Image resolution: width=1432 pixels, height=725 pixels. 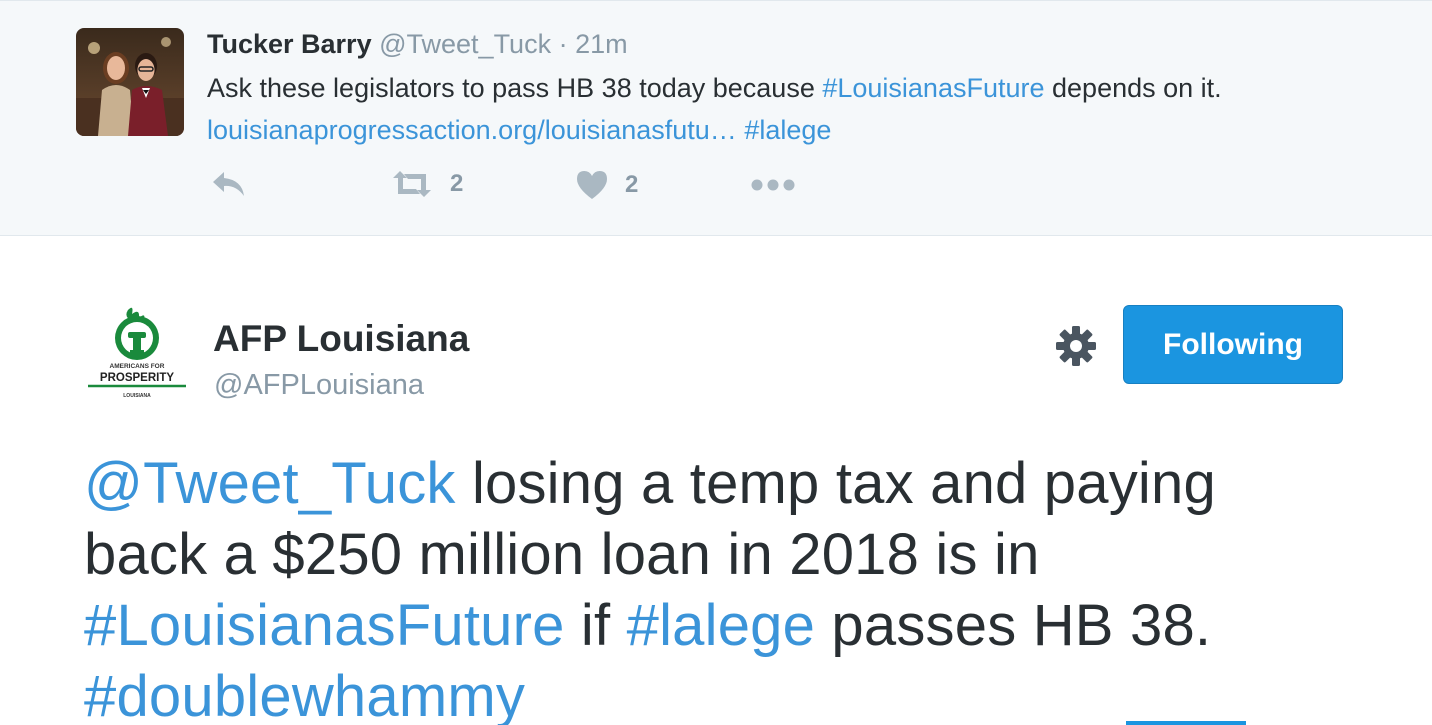 I want to click on reply-icon, so click(x=228, y=184).